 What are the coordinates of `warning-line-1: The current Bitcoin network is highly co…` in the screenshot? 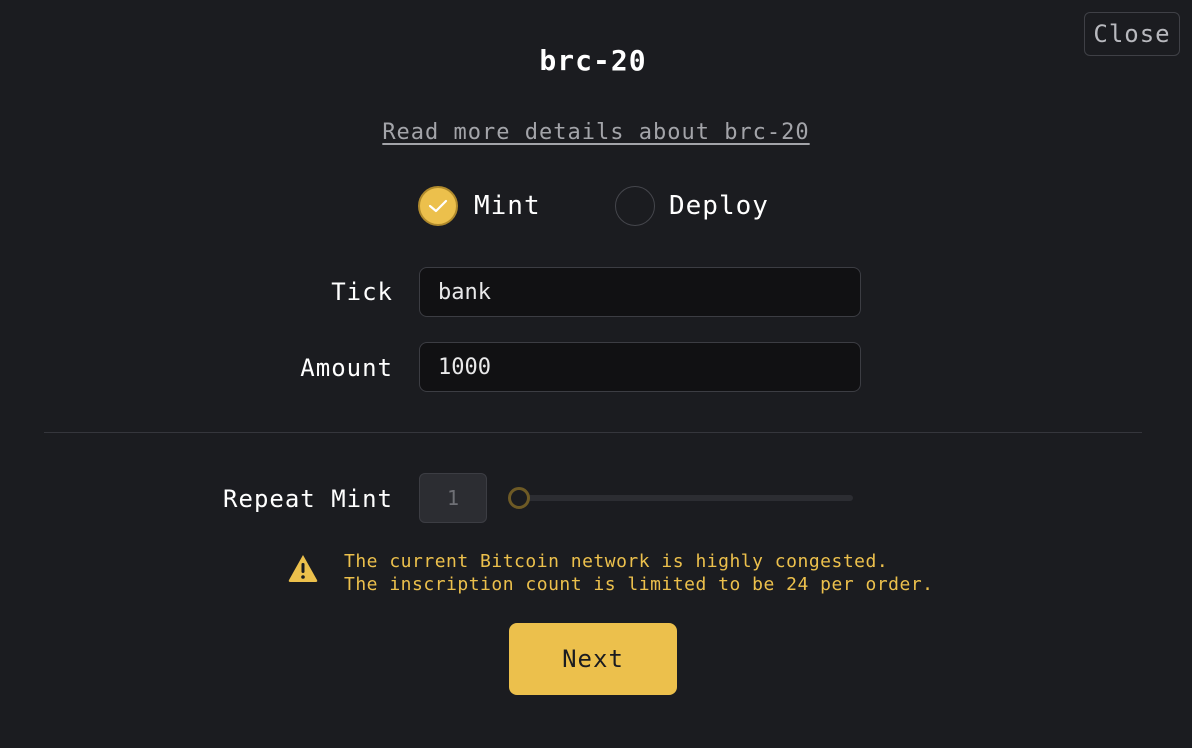 It's located at (616, 561).